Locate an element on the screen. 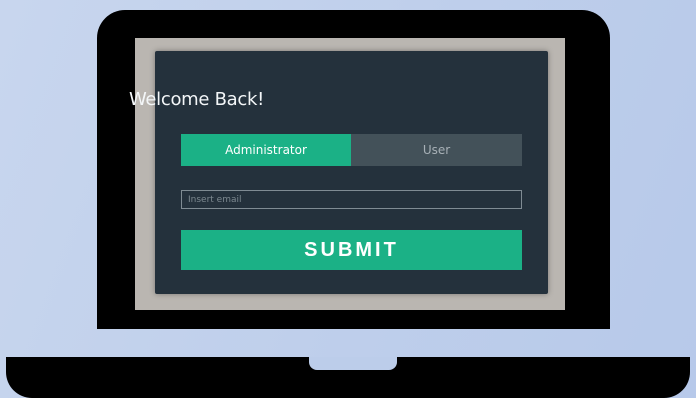 The height and width of the screenshot is (398, 696). laptop-notch is located at coordinates (353, 363).